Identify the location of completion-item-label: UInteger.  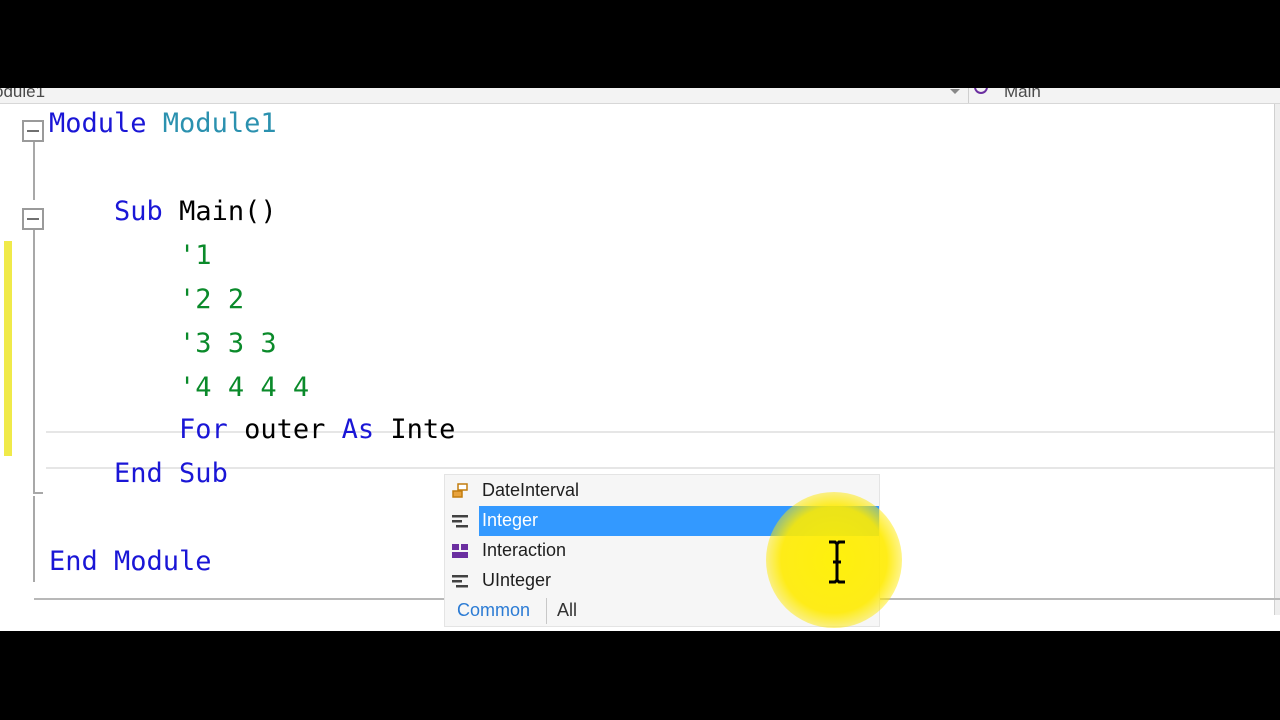
(517, 580).